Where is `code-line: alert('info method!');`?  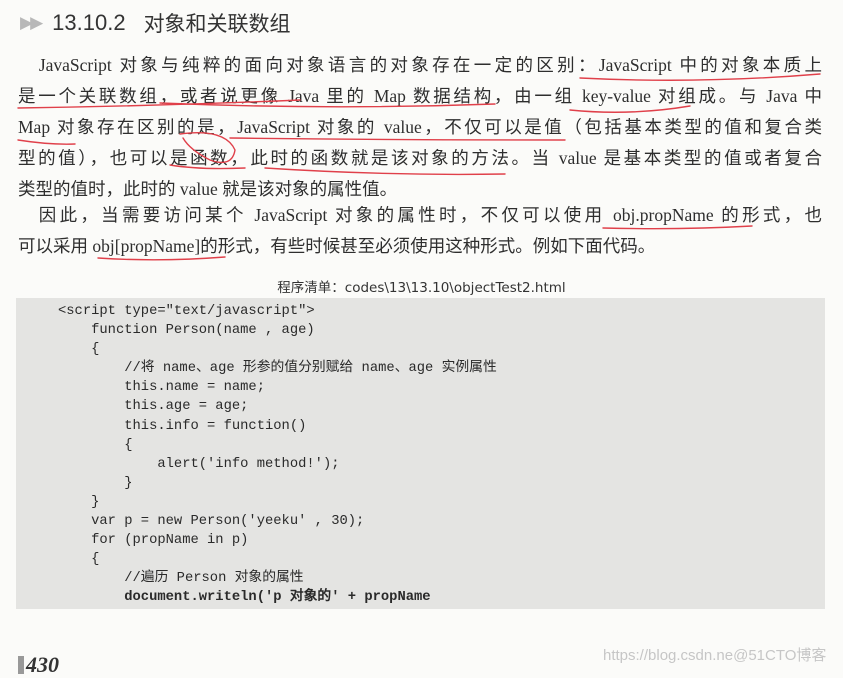
code-line: alert('info method!'); is located at coordinates (199, 464).